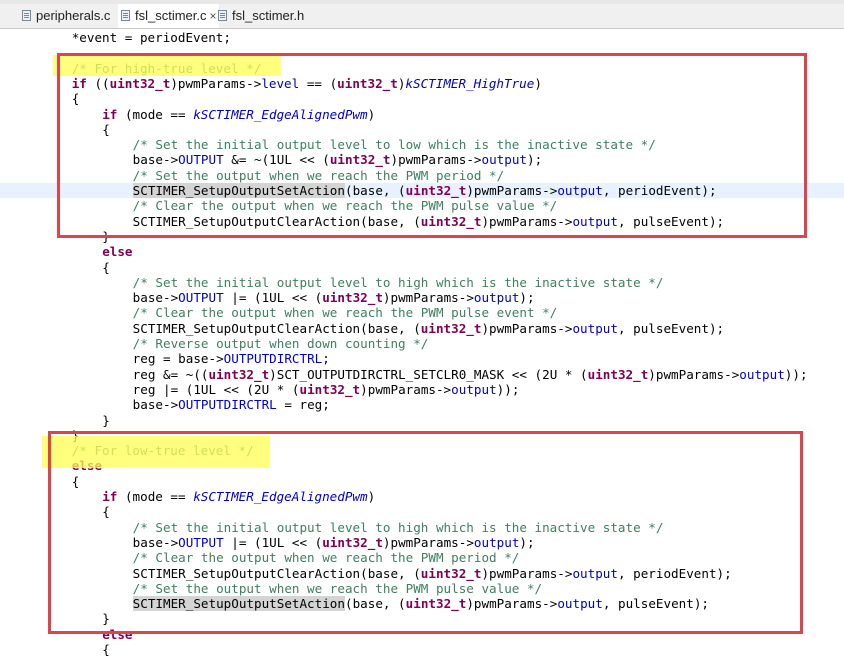 The height and width of the screenshot is (660, 844). I want to click on code-token: reg = base->, so click(178, 359).